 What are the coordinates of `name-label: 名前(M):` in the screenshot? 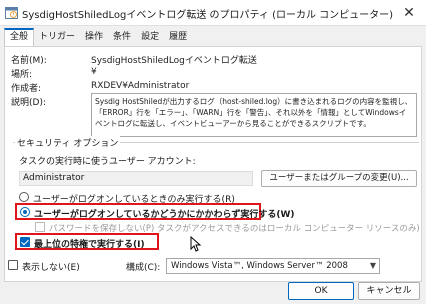 It's located at (29, 61).